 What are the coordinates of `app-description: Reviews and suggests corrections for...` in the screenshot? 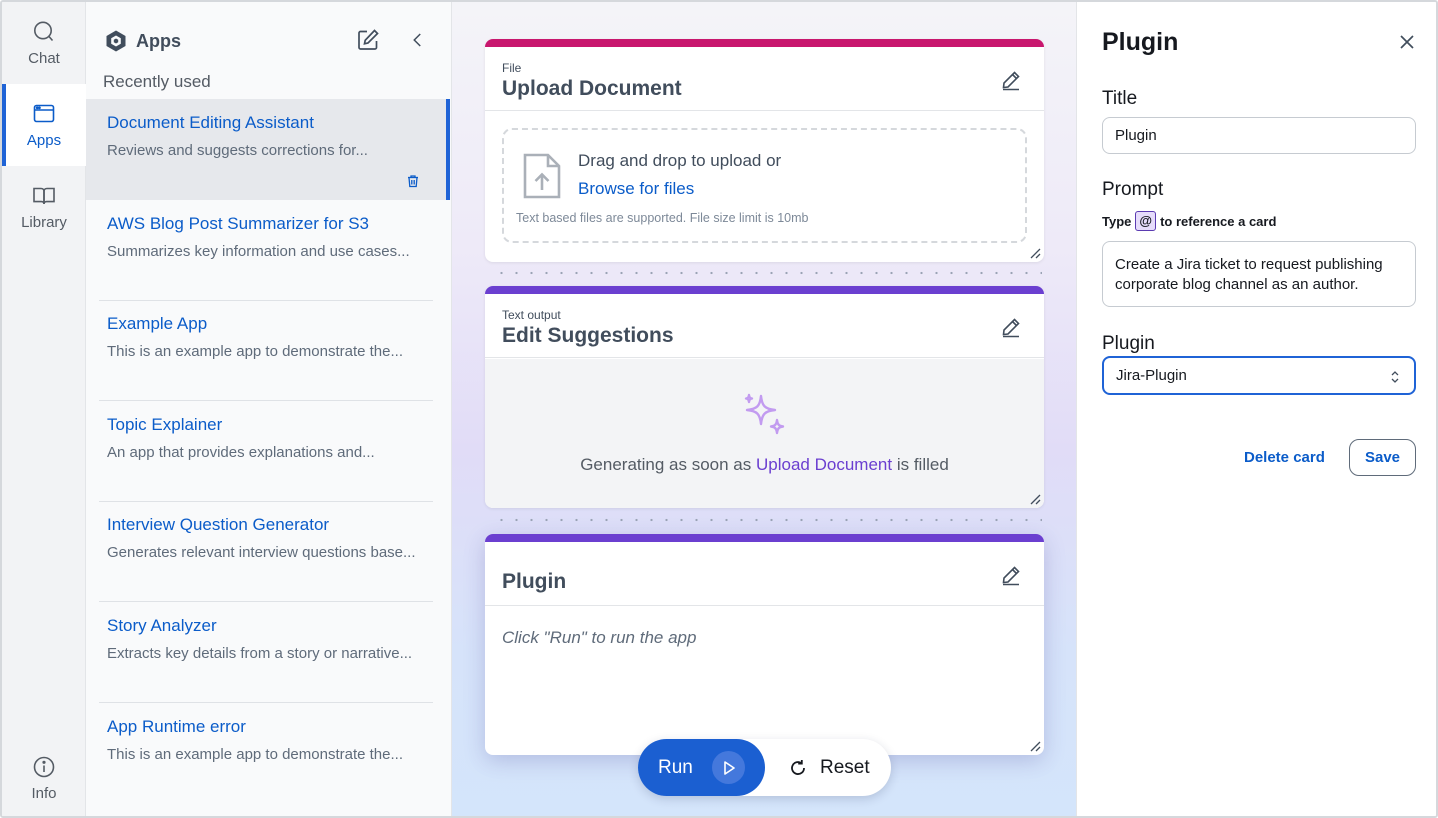 It's located at (237, 150).